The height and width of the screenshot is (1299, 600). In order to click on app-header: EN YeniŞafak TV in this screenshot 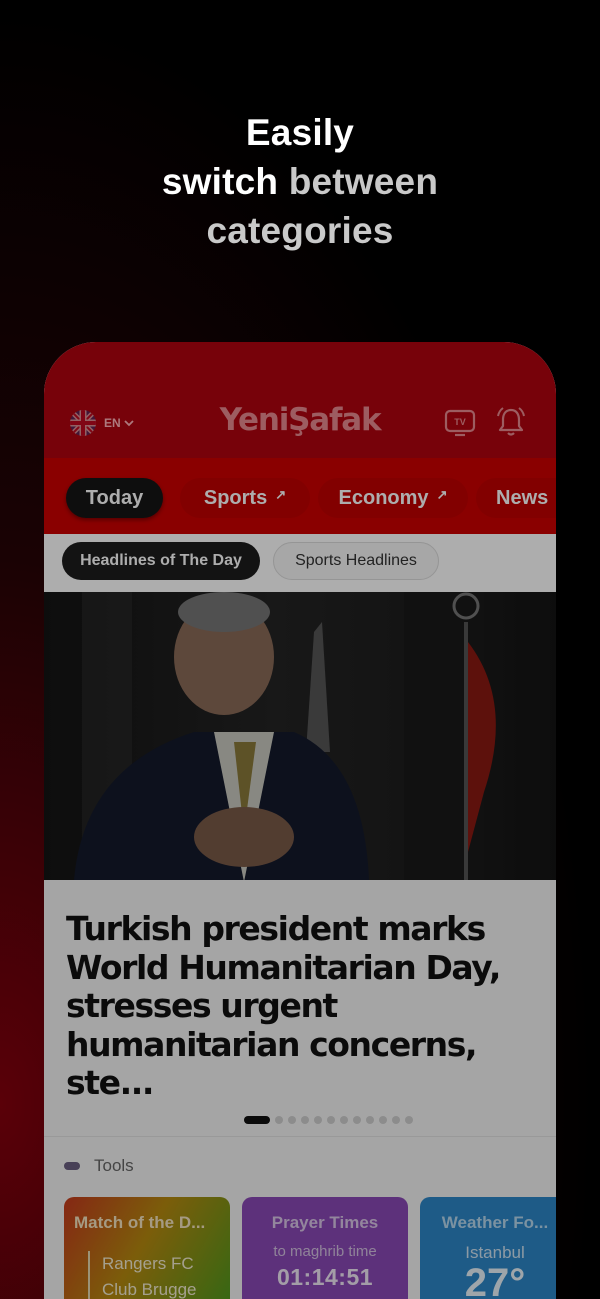, I will do `click(300, 400)`.